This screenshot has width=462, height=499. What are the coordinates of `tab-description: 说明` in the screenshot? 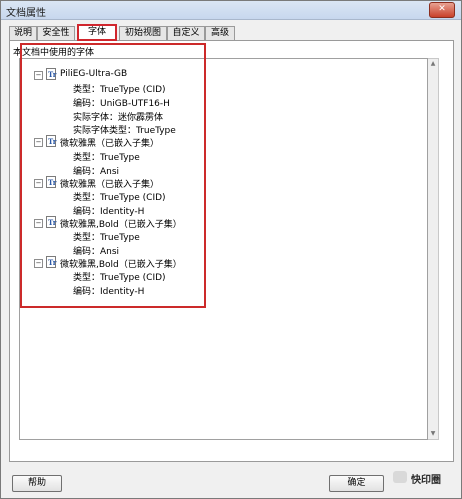 It's located at (23, 33).